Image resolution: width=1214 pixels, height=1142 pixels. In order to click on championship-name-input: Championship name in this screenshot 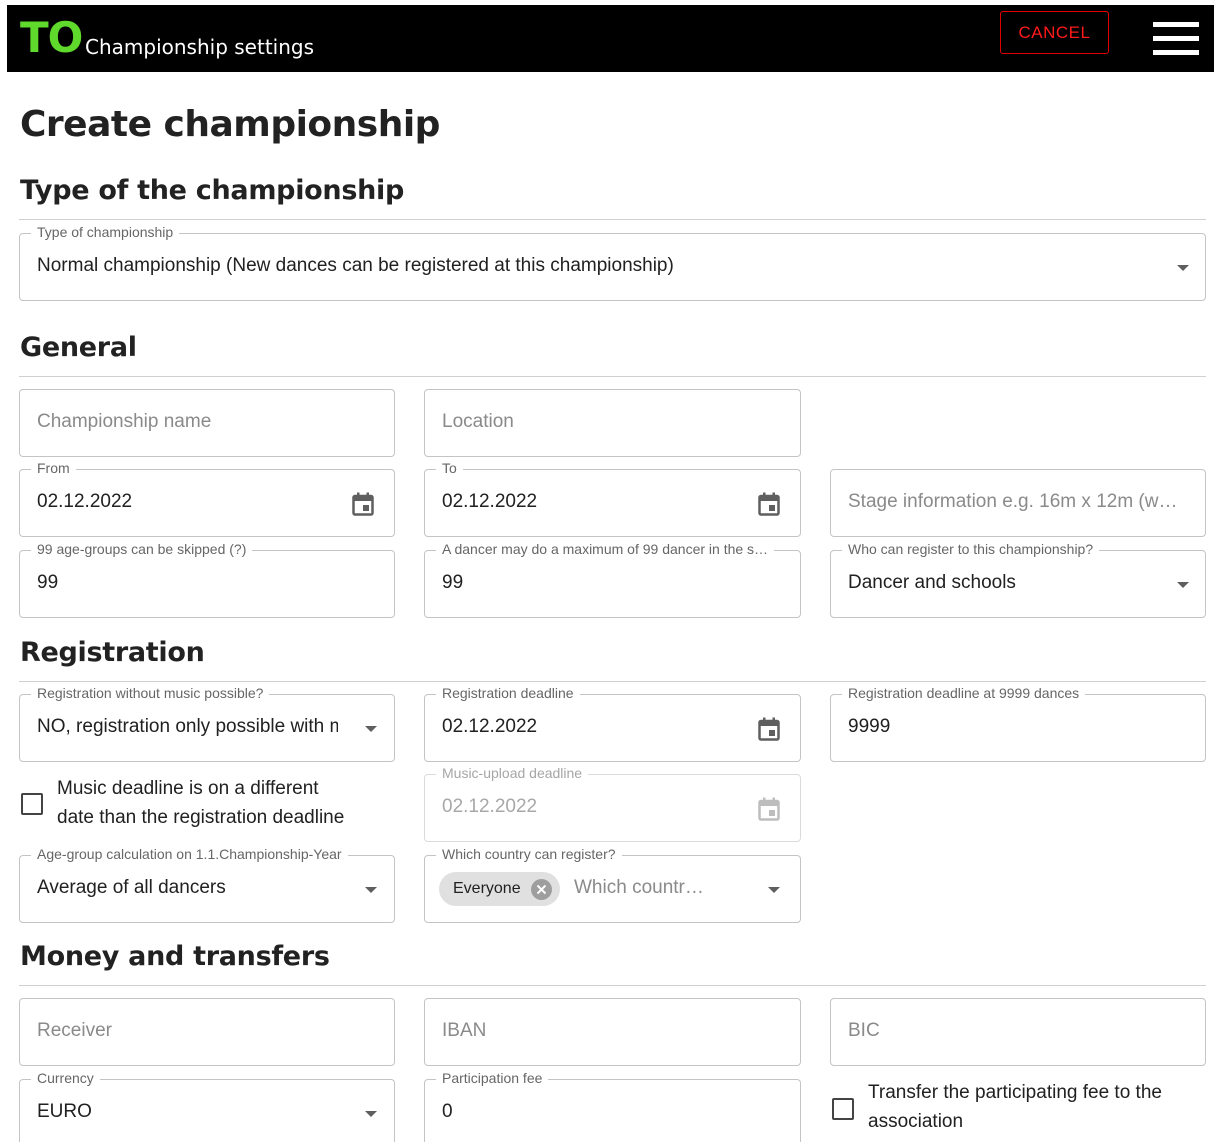, I will do `click(207, 423)`.